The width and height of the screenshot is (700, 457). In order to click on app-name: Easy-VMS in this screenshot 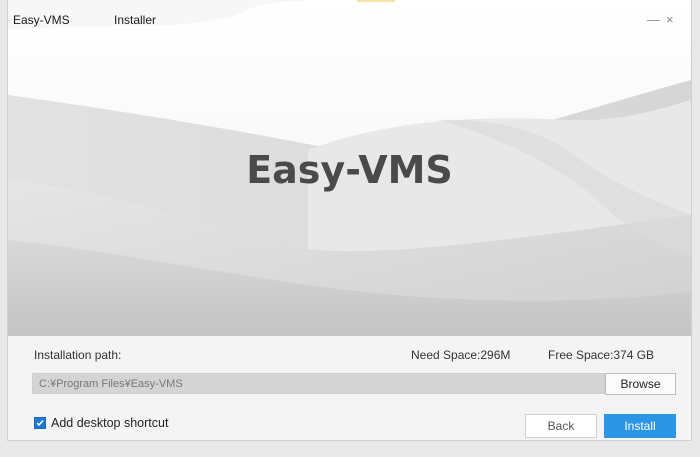, I will do `click(41, 20)`.